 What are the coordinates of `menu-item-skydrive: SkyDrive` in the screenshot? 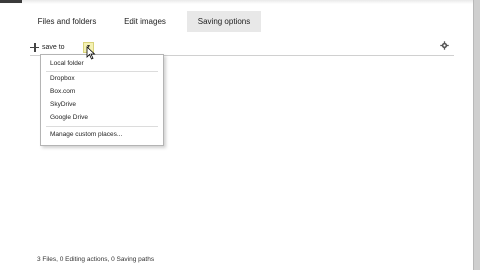 It's located at (63, 104).